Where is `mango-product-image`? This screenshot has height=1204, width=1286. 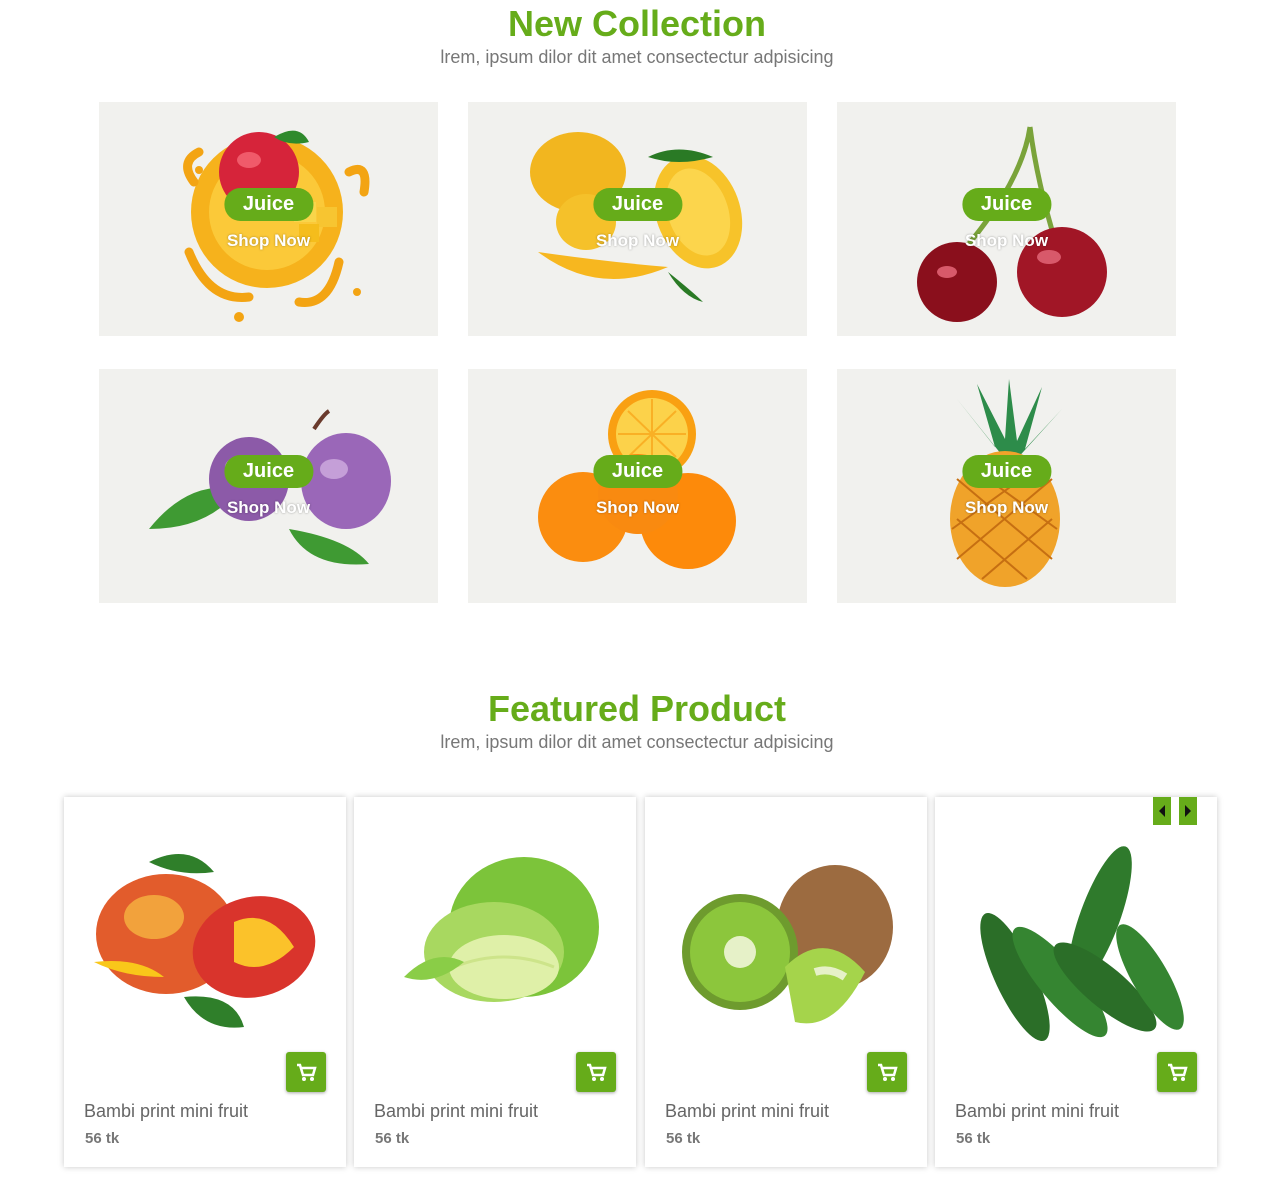 mango-product-image is located at coordinates (205, 941).